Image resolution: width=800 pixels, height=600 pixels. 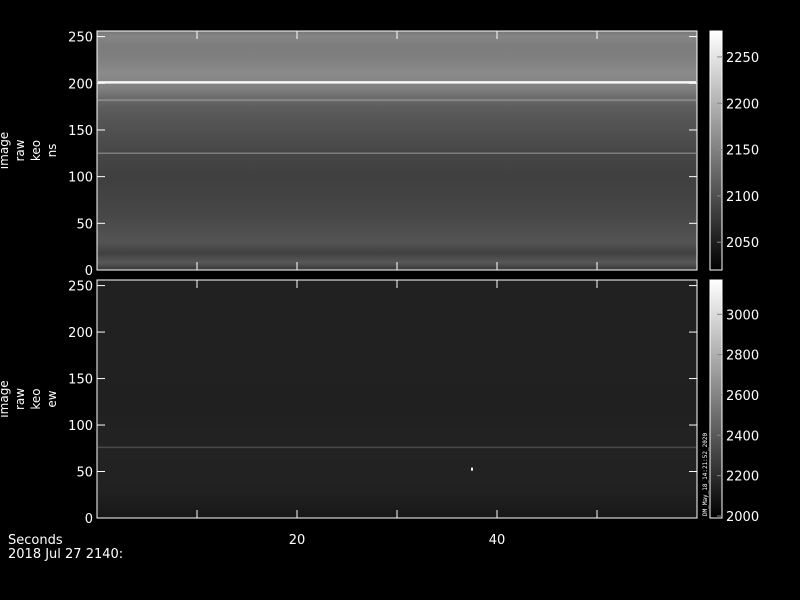 I want to click on ns-y-axis-label: image raw keo ns, so click(x=29, y=150).